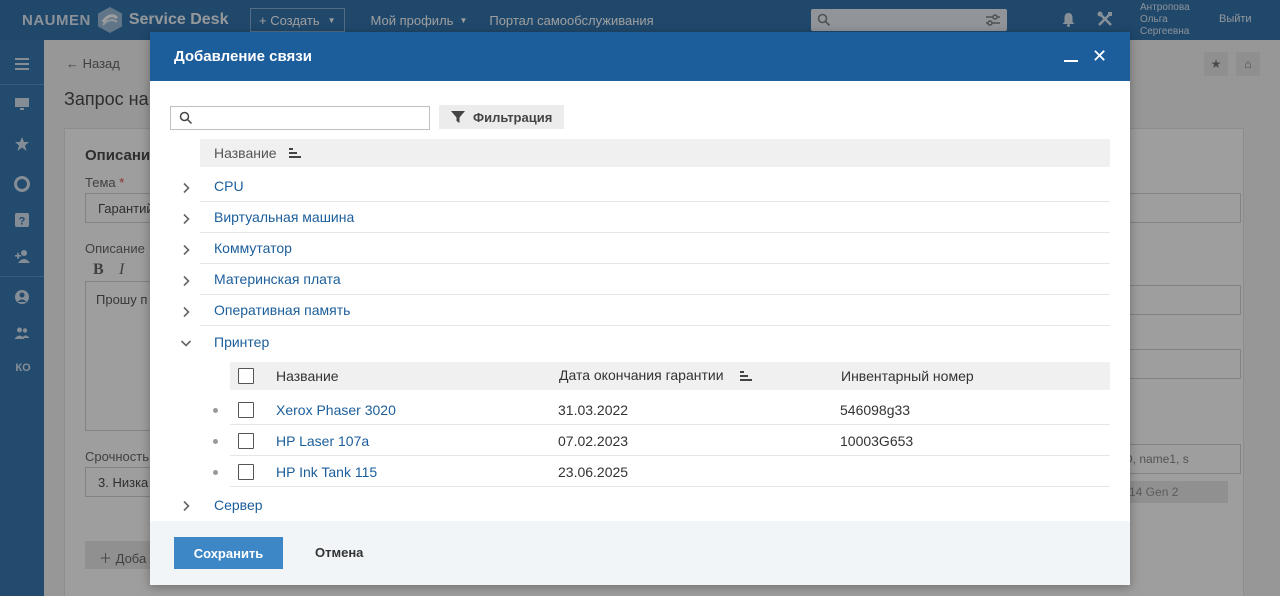 The width and height of the screenshot is (1280, 596). Describe the element at coordinates (593, 441) in the screenshot. I see `row-warranty: 07.02.2023` at that location.